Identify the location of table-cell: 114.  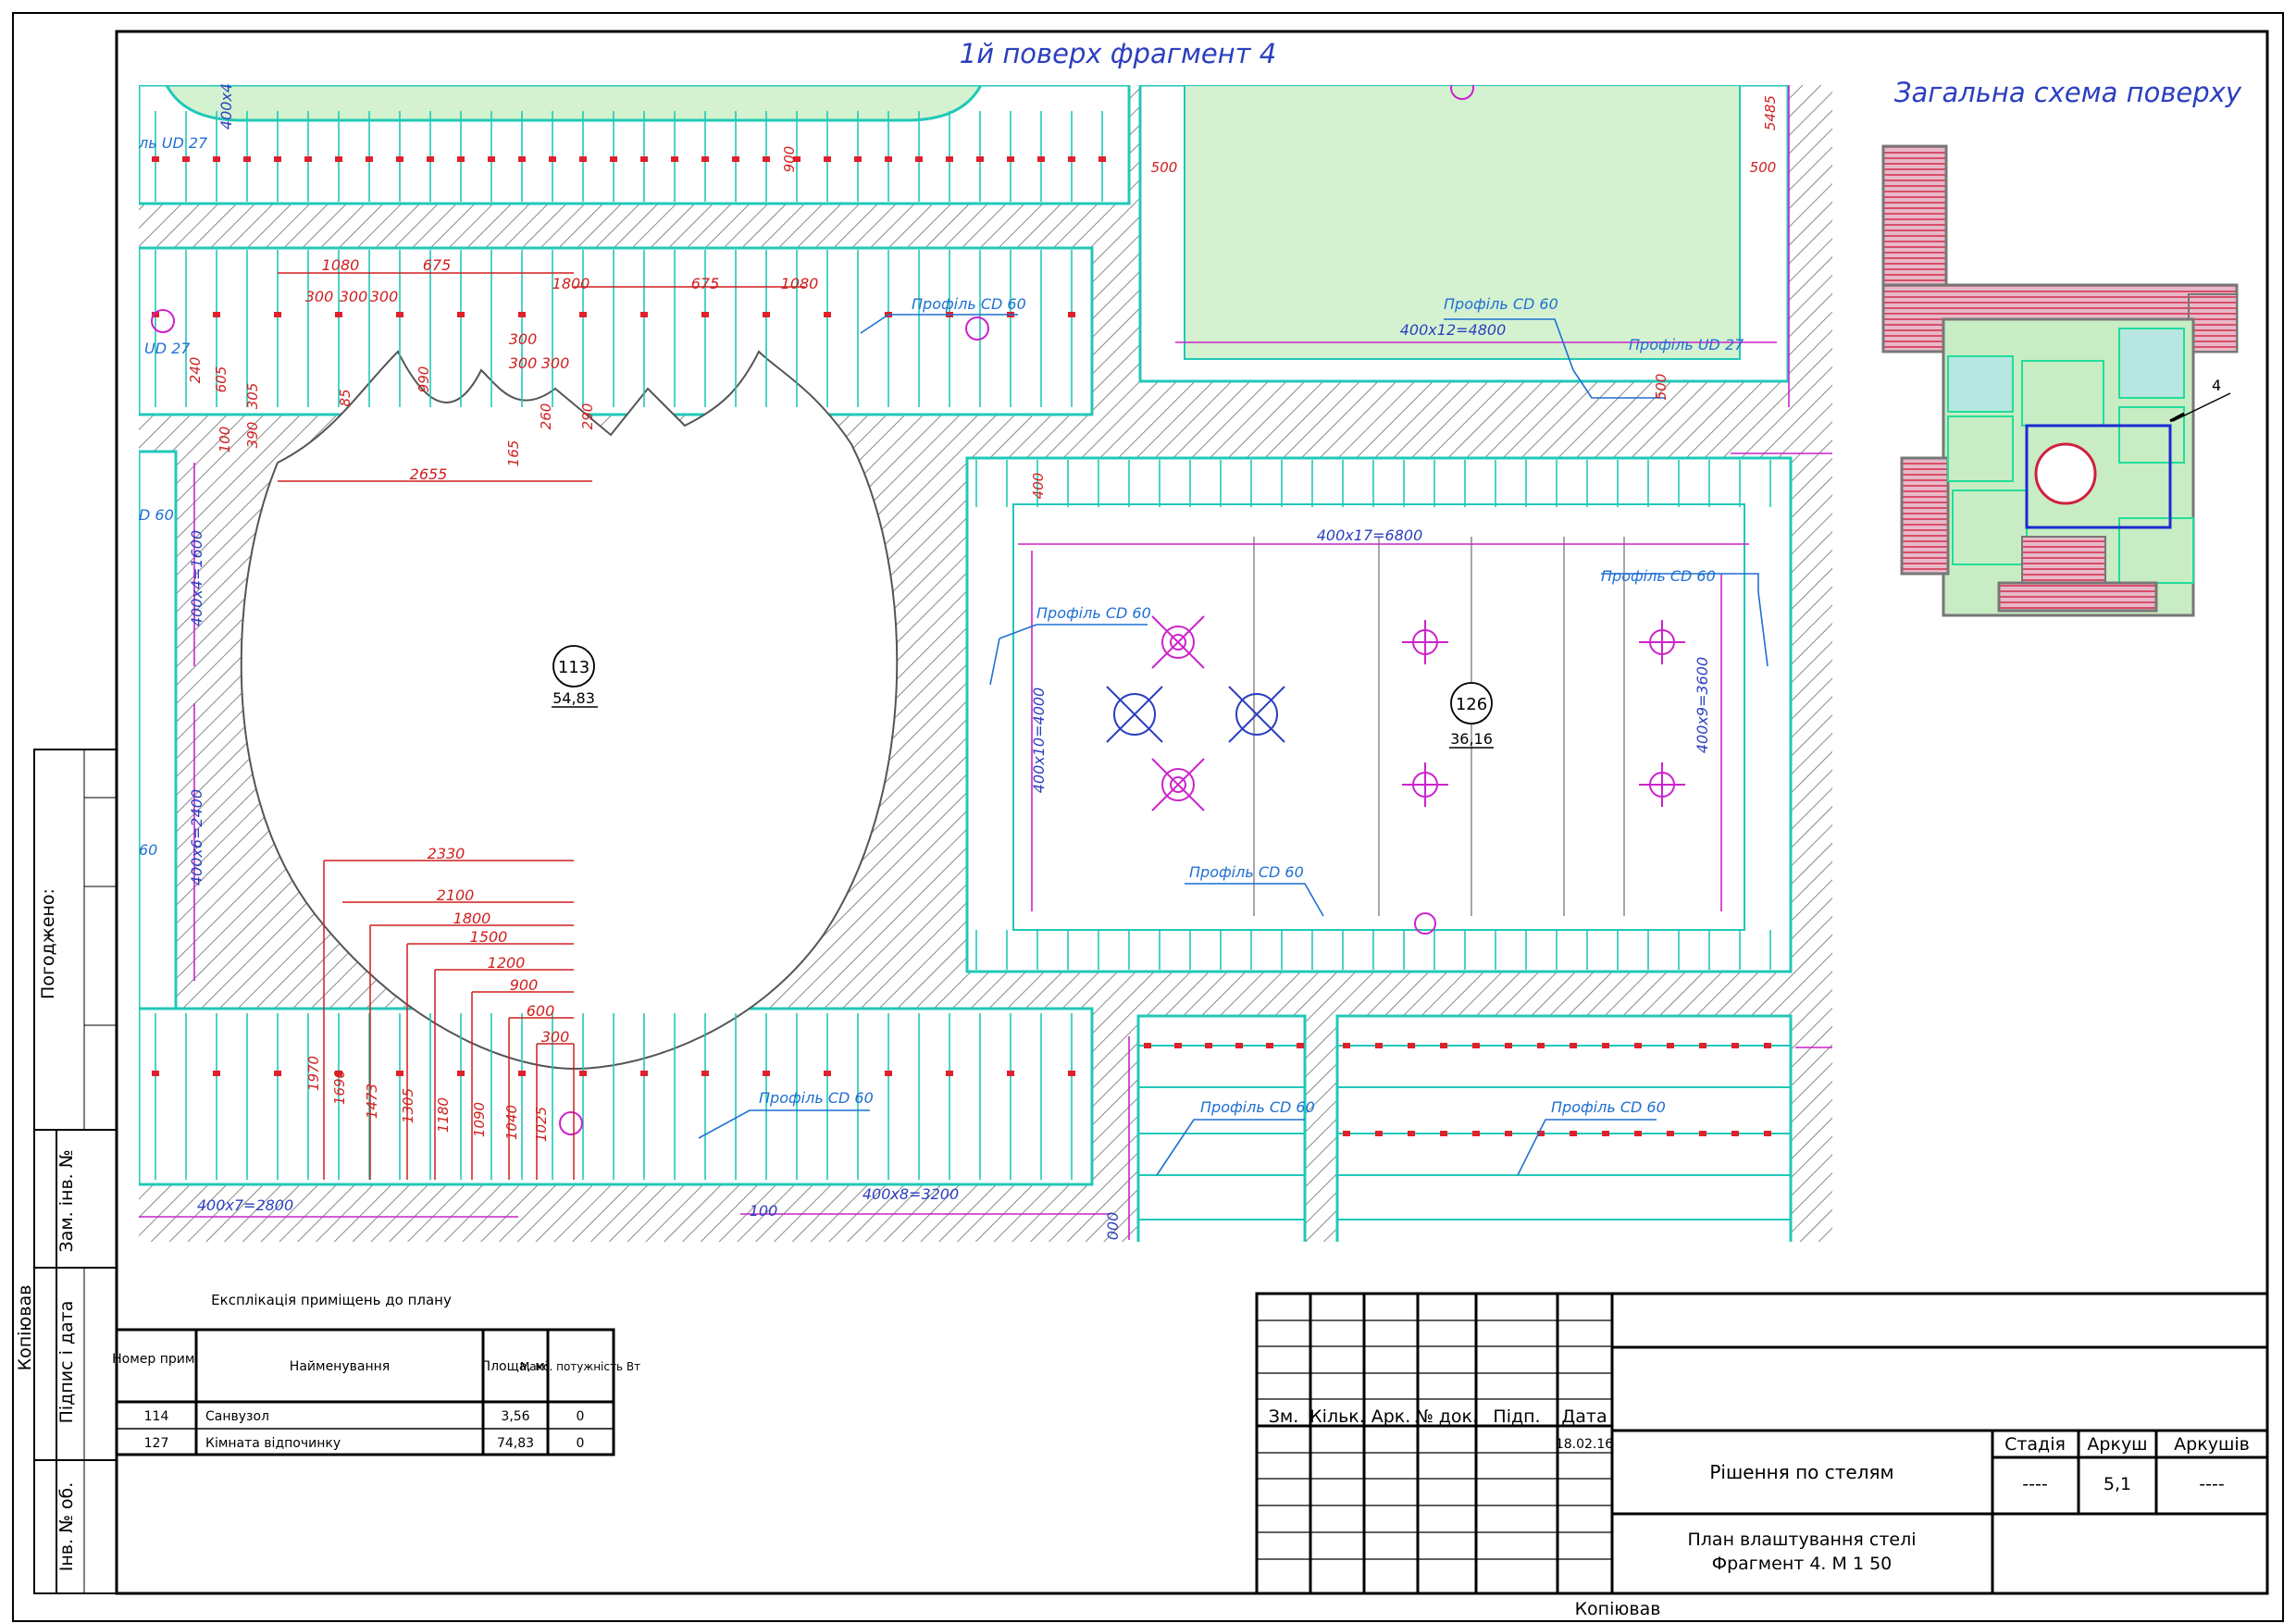
(157, 1416).